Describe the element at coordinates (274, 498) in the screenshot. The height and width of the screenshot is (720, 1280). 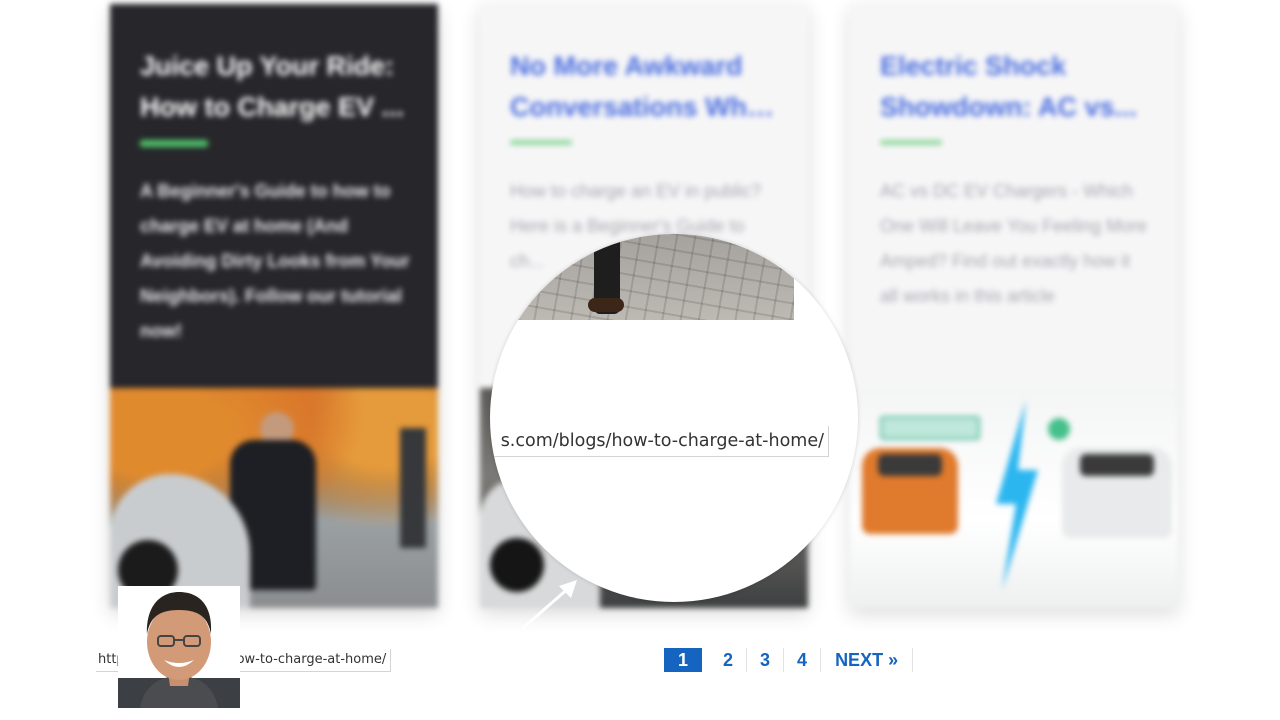
I see `card-thumbnail-charging-photo` at that location.